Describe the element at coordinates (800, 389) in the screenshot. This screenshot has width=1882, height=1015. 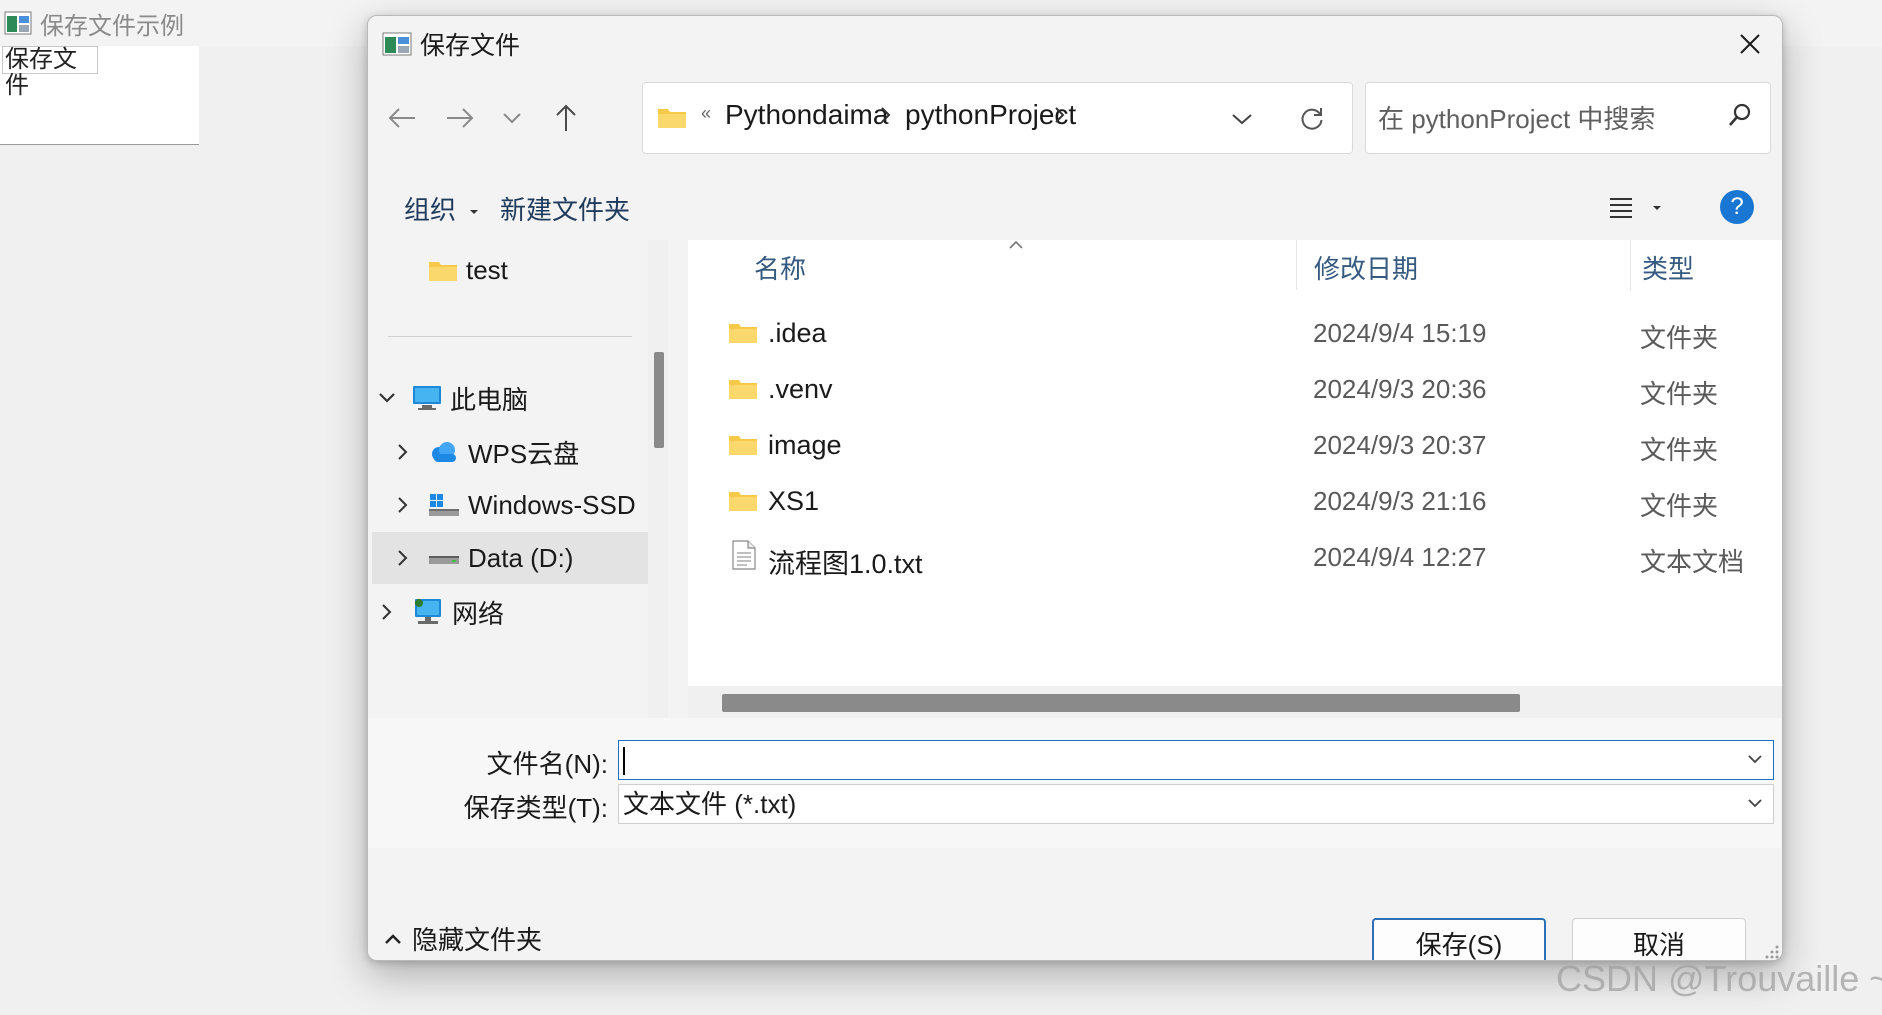
I see `file-name: .venv` at that location.